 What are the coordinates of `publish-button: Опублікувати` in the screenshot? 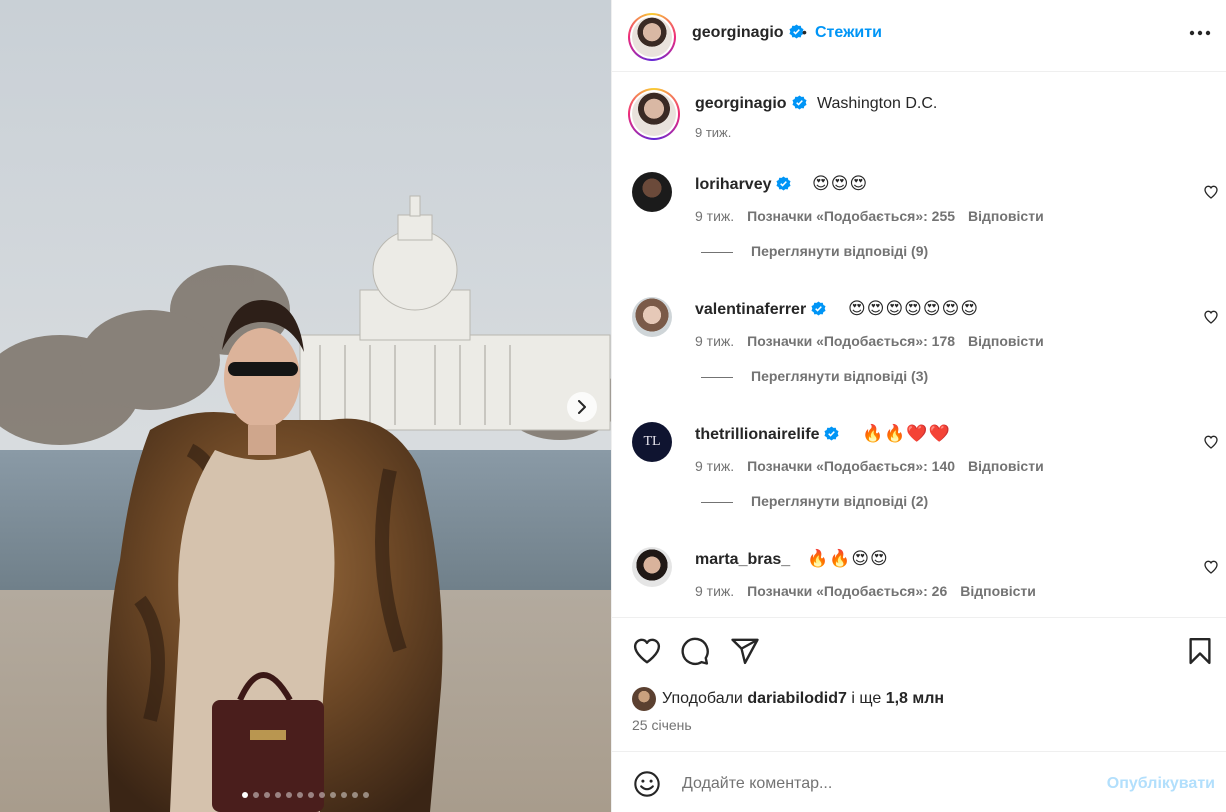 It's located at (1161, 784).